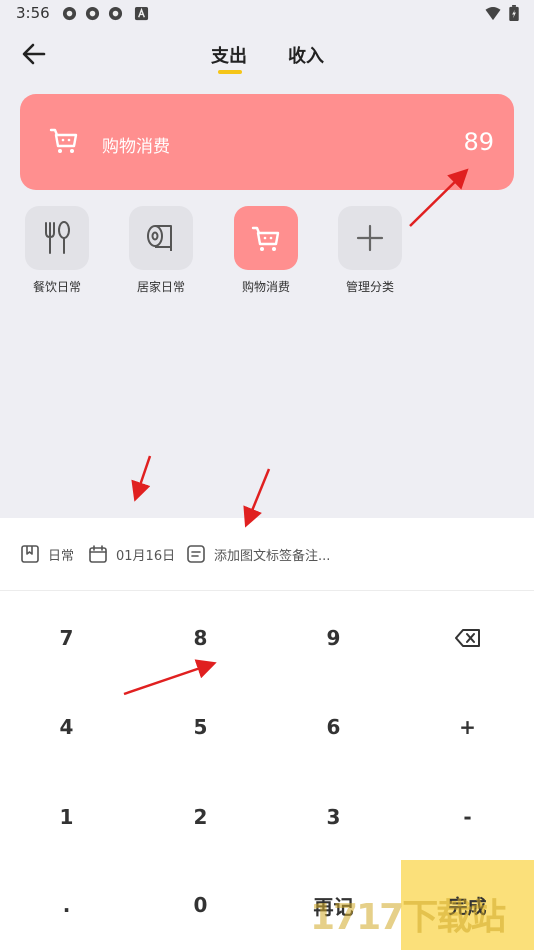 The image size is (534, 950). I want to click on top-bar: 支出 收入, so click(267, 56).